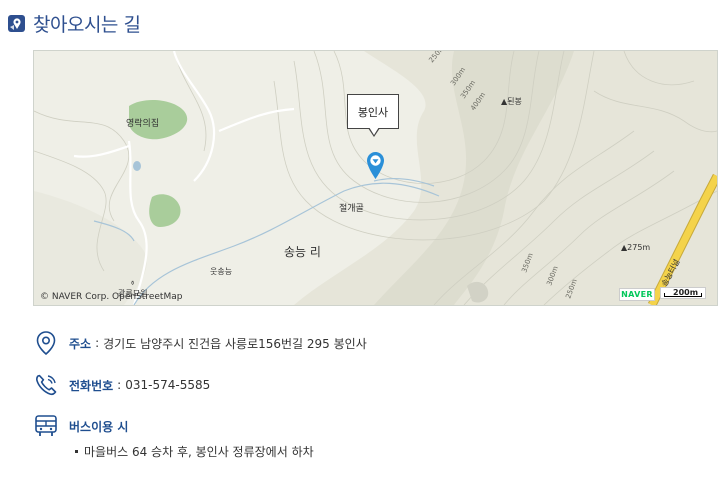 Image resolution: width=720 pixels, height=479 pixels. Describe the element at coordinates (511, 101) in the screenshot. I see `place-label-doenbong: ▲된봉` at that location.